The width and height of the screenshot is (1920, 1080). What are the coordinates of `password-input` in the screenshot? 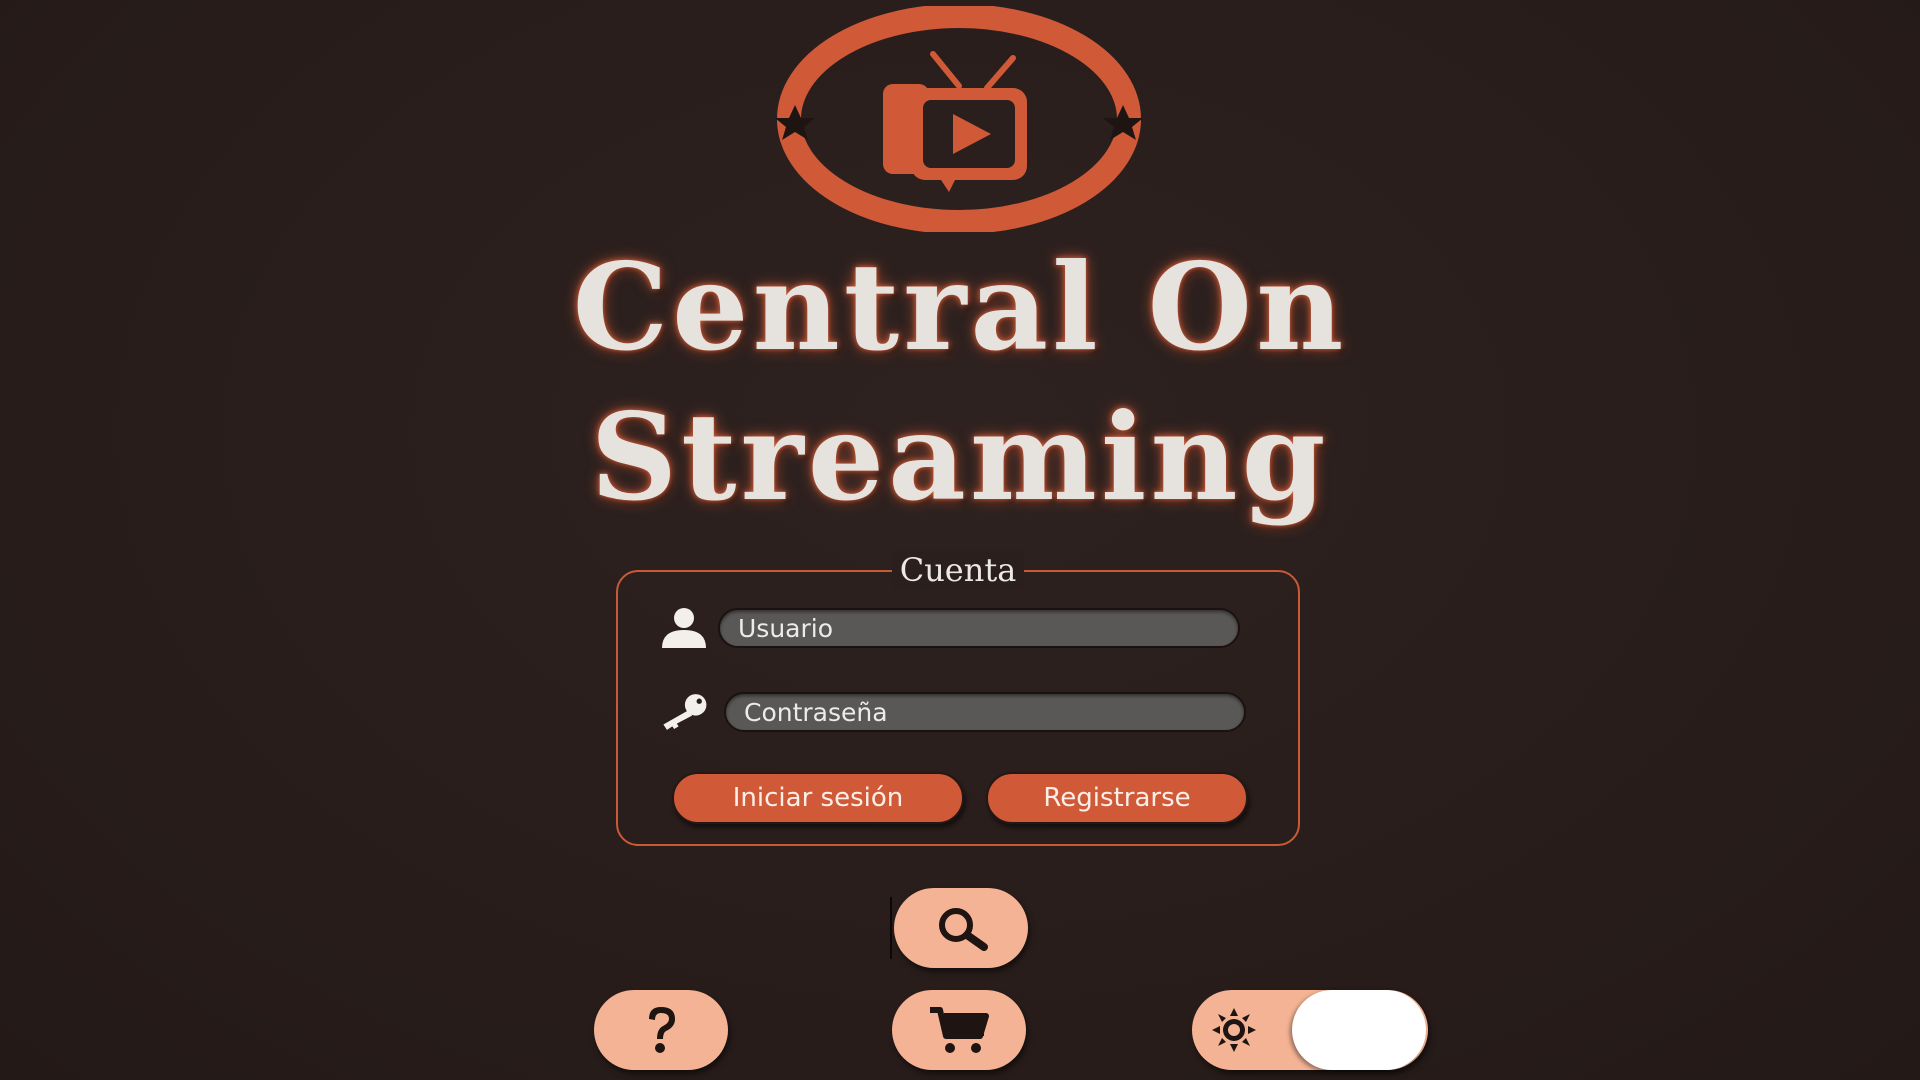 It's located at (985, 712).